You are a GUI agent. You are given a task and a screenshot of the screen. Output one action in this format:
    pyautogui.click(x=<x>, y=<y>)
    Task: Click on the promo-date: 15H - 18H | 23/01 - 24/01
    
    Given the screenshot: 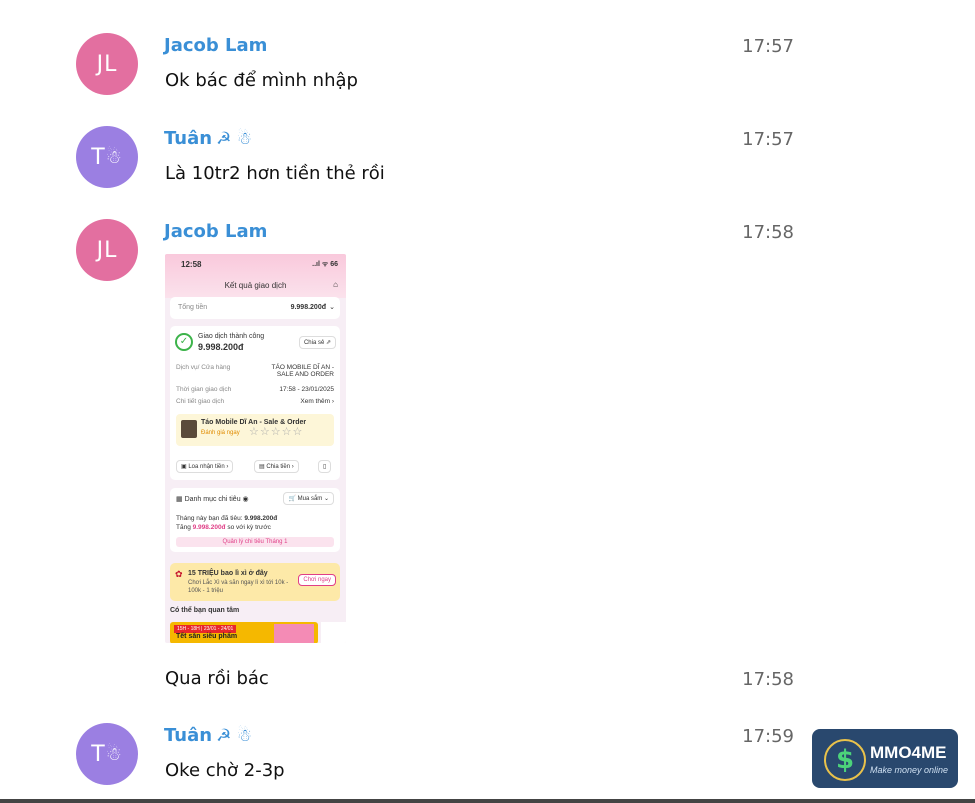 What is the action you would take?
    pyautogui.click(x=205, y=629)
    